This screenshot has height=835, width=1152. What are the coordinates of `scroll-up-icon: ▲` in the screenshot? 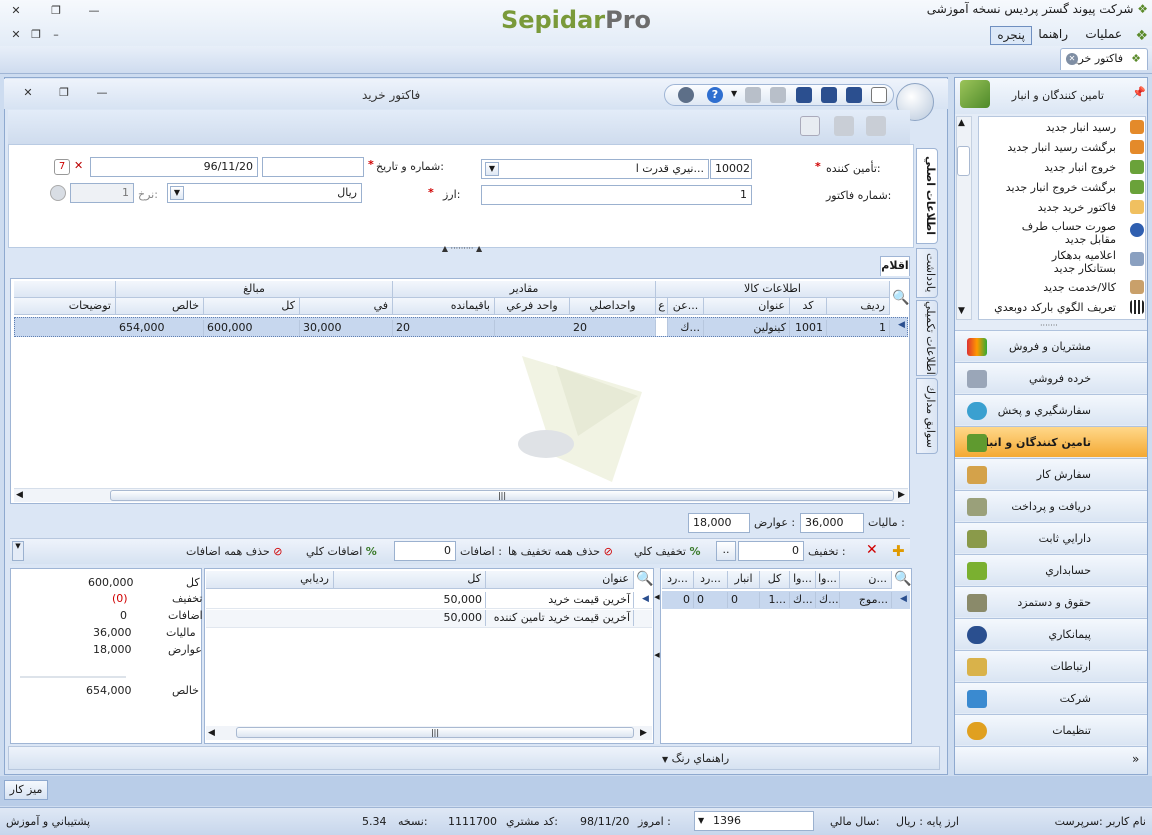 It's located at (961, 123).